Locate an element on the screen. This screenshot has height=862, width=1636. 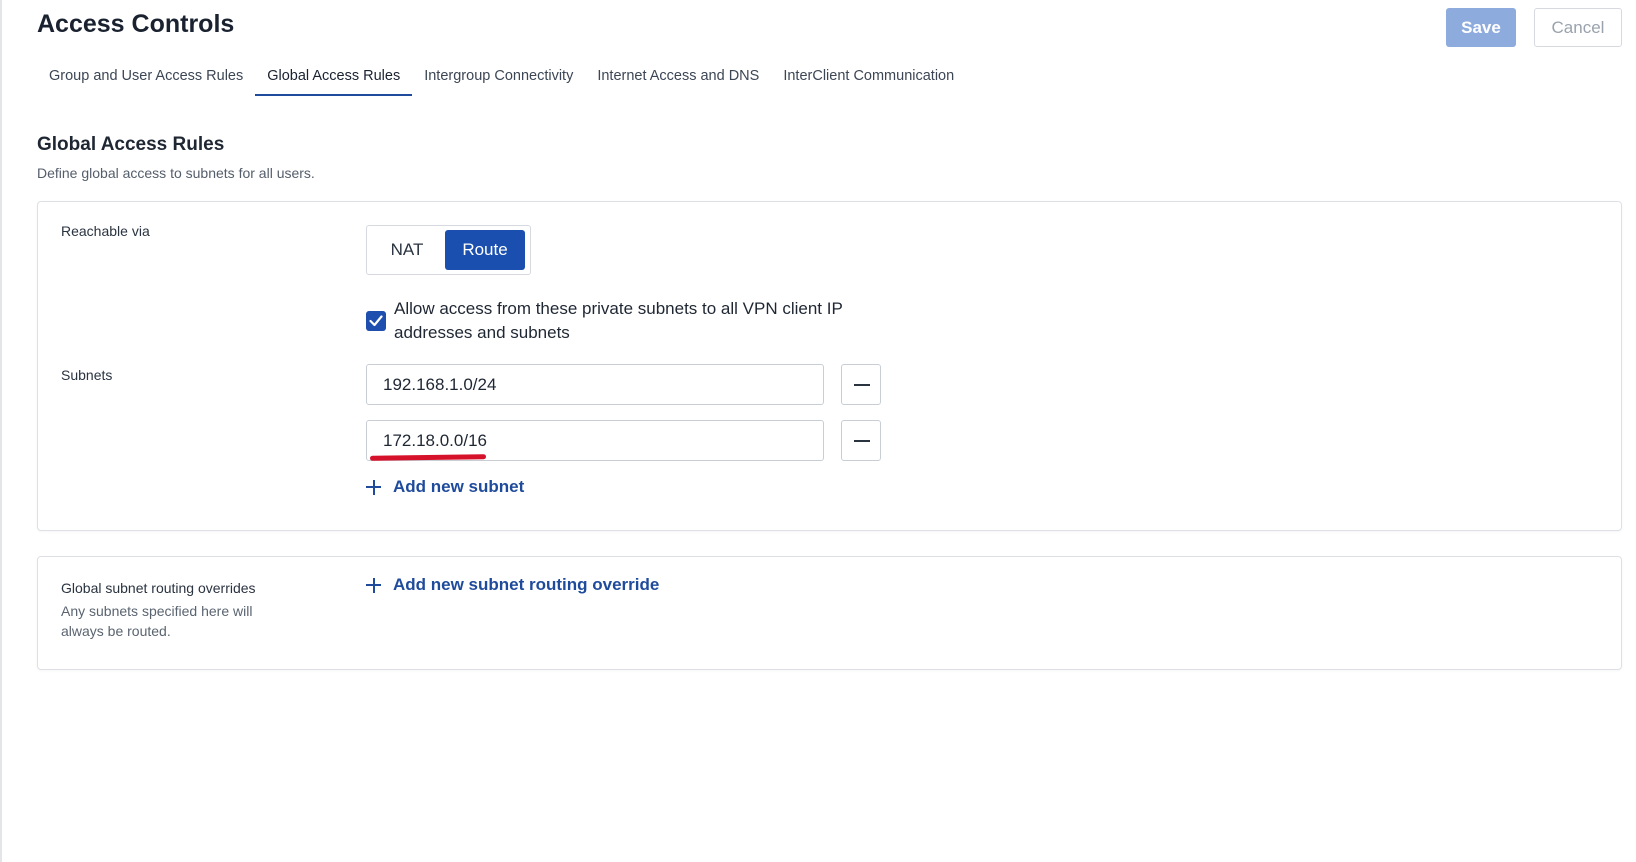
subnets-label: Subnets is located at coordinates (87, 375).